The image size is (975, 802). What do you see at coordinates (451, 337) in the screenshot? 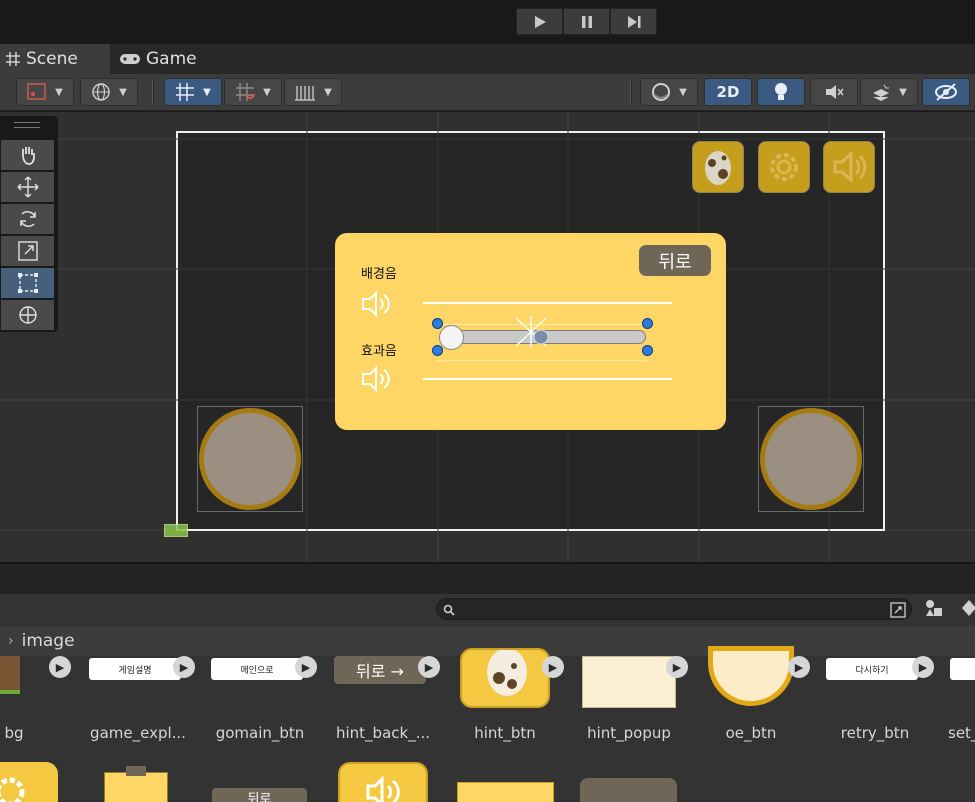
I see `volume-slider-knob` at bounding box center [451, 337].